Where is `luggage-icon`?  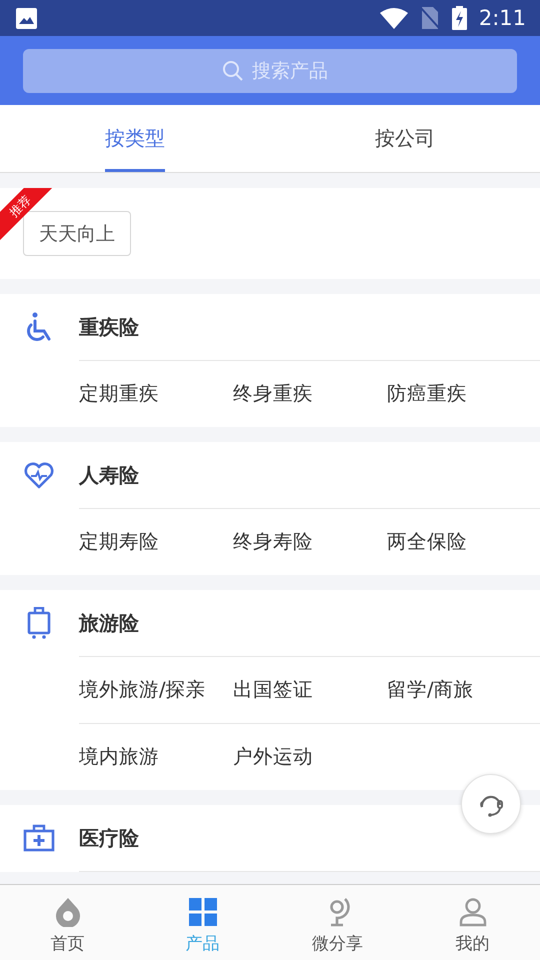 luggage-icon is located at coordinates (38, 623).